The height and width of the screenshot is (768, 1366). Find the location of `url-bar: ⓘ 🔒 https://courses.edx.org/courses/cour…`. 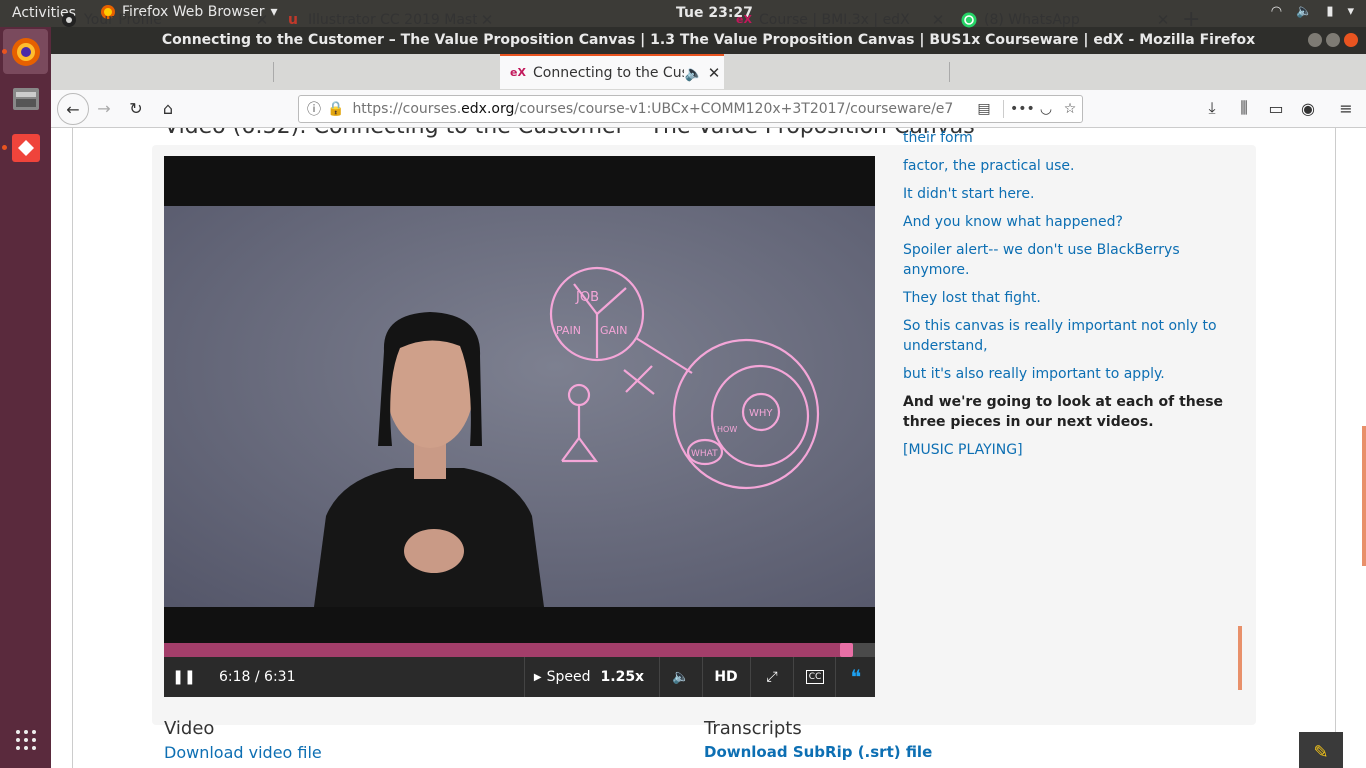

url-bar: ⓘ 🔒 https://courses.edx.org/courses/cour… is located at coordinates (690, 109).